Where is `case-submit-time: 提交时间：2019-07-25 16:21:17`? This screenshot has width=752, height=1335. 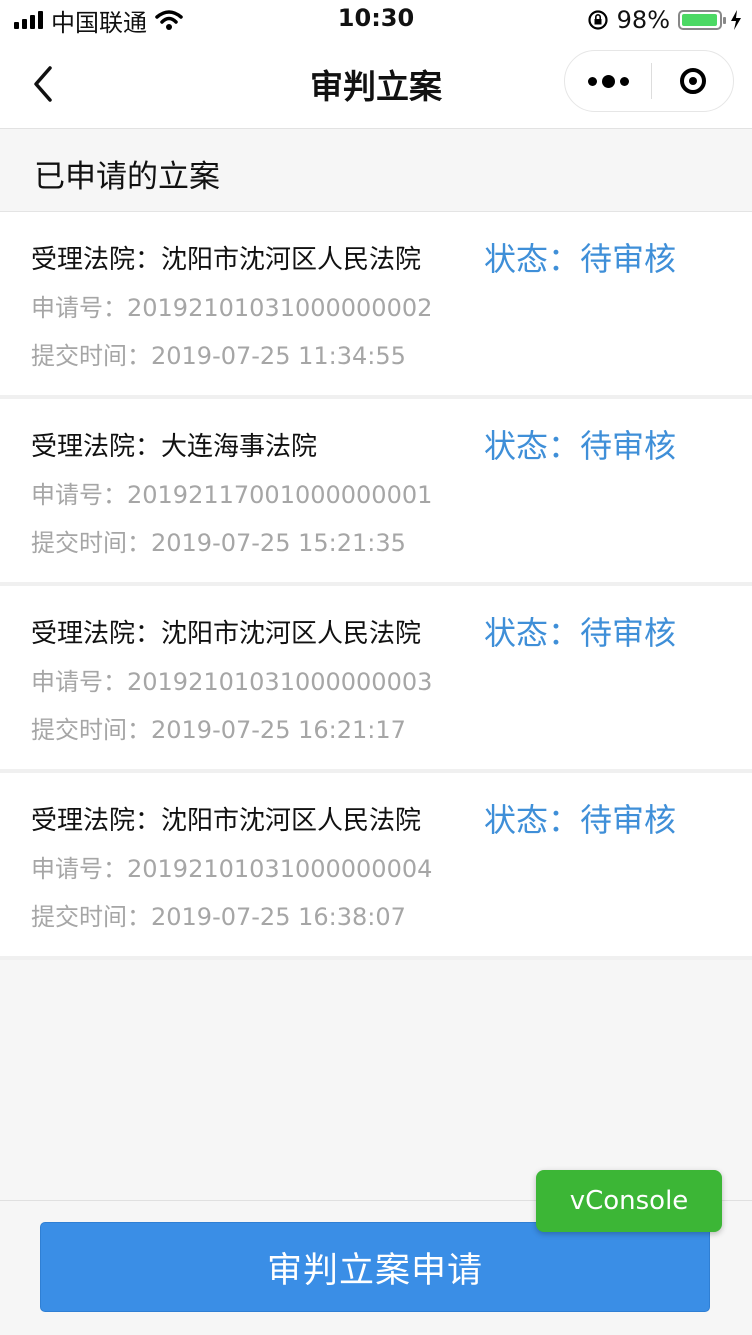
case-submit-time: 提交时间：2019-07-25 16:21:17 is located at coordinates (218, 730).